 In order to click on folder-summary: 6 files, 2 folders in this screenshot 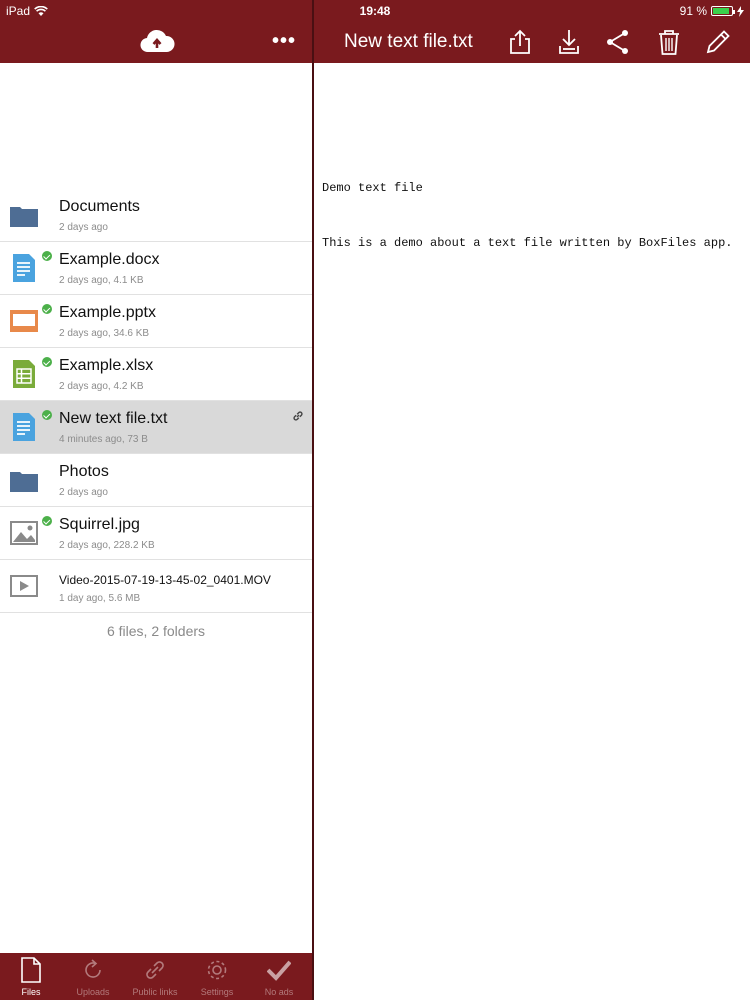, I will do `click(156, 631)`.